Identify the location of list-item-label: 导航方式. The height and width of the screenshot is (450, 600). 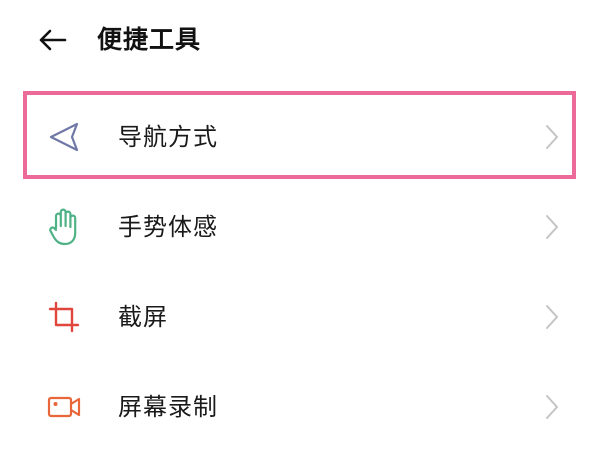
(168, 137).